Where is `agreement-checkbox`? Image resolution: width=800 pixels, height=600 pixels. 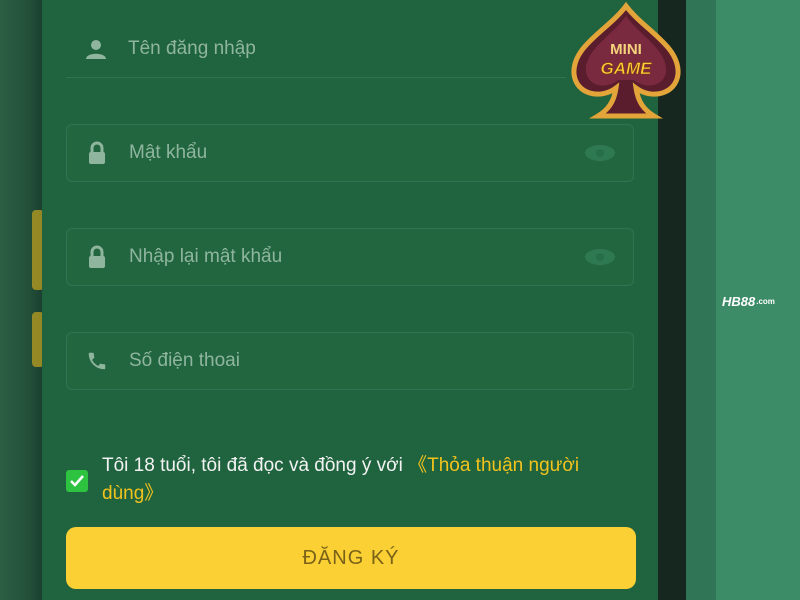 agreement-checkbox is located at coordinates (77, 481).